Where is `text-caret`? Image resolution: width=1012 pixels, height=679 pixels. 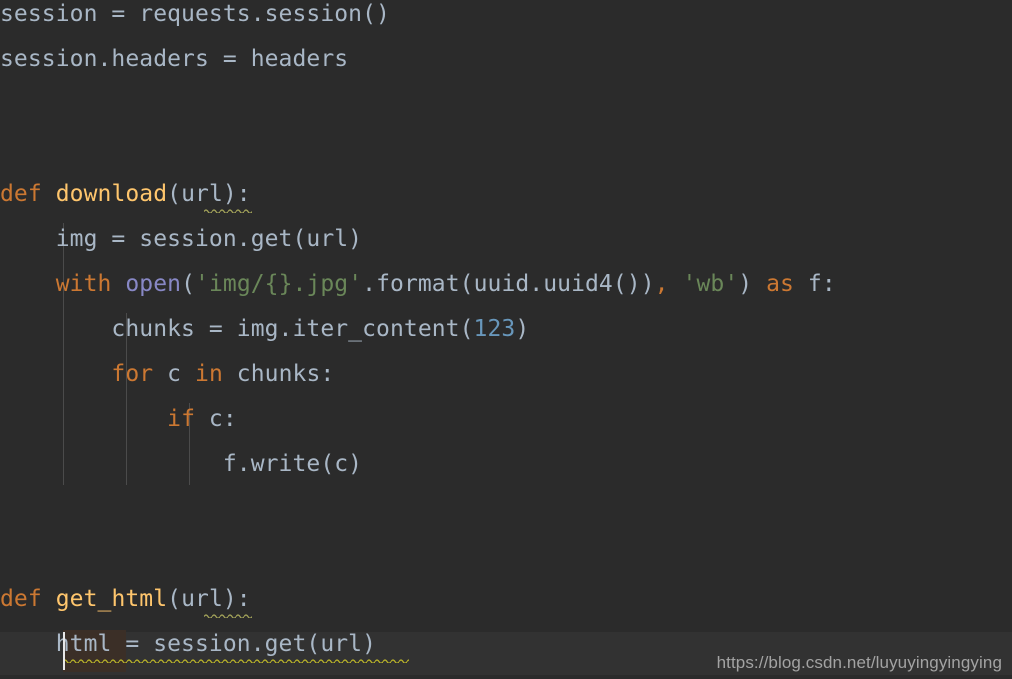 text-caret is located at coordinates (63, 651).